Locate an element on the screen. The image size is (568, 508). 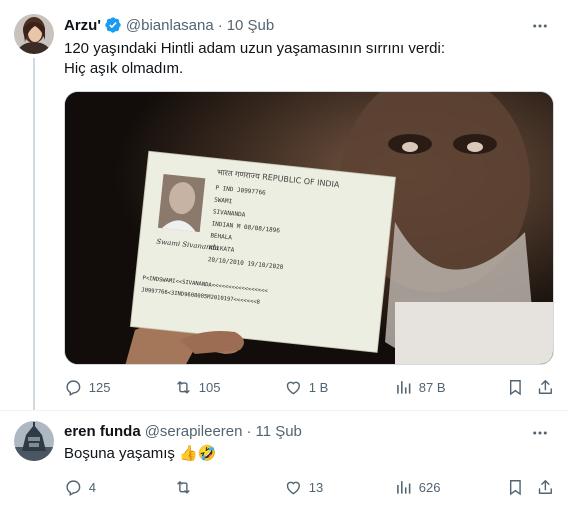
verified-badge-icon is located at coordinates (113, 25).